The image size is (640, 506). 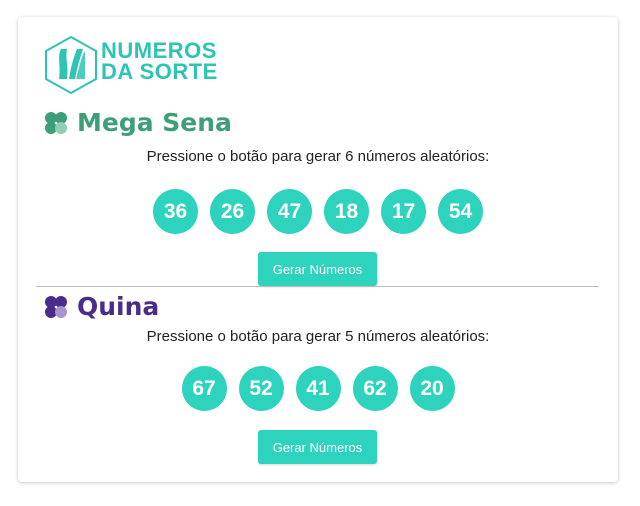 I want to click on numeros-da-sorte-logo: NUMEROS DA SORTE, so click(x=133, y=65).